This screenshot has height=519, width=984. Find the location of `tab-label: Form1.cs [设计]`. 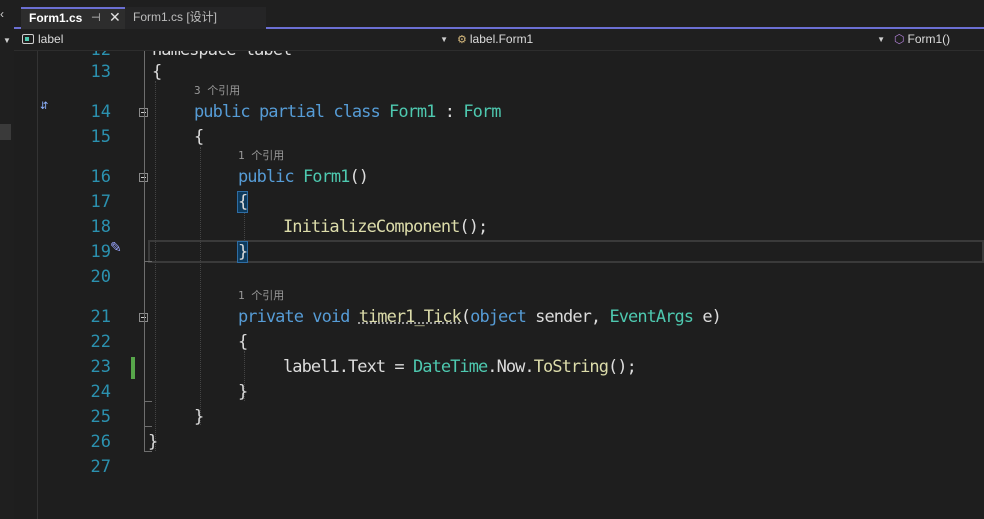

tab-label: Form1.cs [设计] is located at coordinates (175, 17).